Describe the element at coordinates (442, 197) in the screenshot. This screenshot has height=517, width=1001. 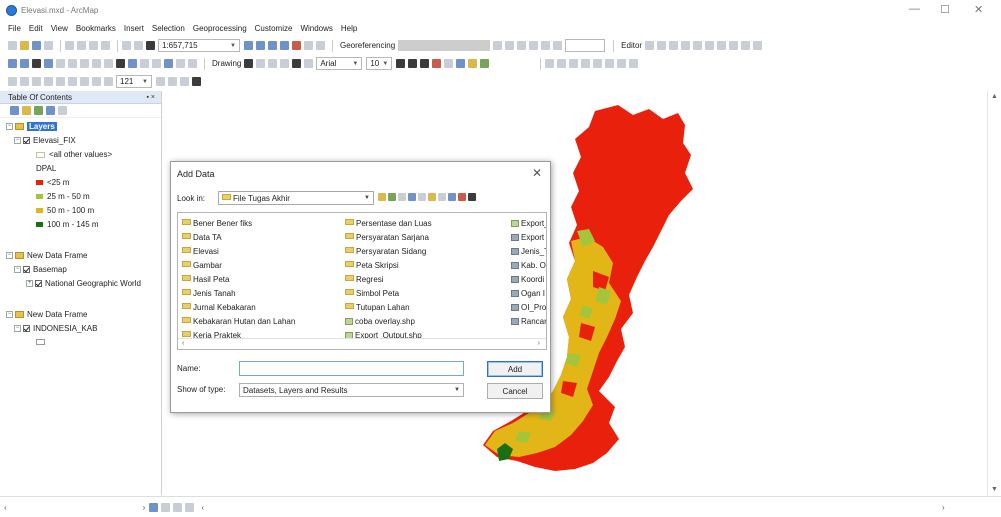
I see `new-folder-icon` at that location.